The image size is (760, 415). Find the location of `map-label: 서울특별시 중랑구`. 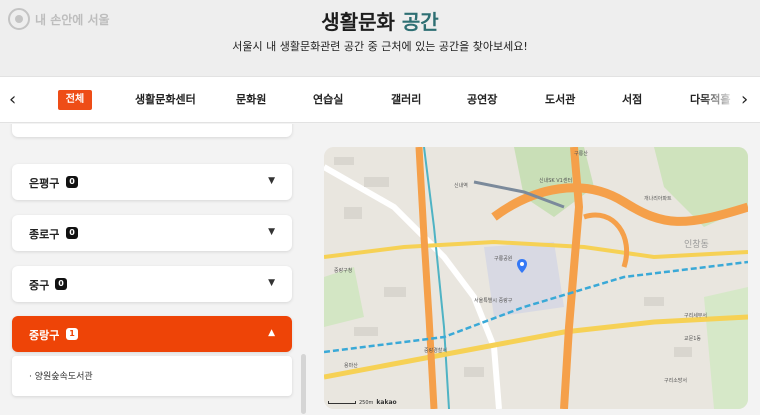

map-label: 서울특별시 중랑구 is located at coordinates (493, 301).